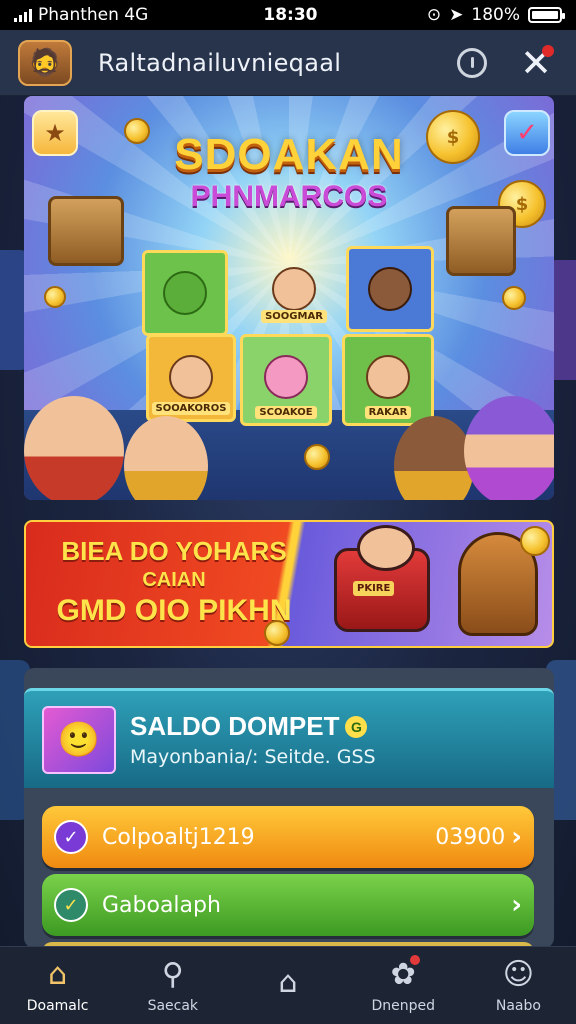 This screenshot has width=576, height=1024. What do you see at coordinates (235, 726) in the screenshot?
I see `wallet-title: SALDO DOMPET` at bounding box center [235, 726].